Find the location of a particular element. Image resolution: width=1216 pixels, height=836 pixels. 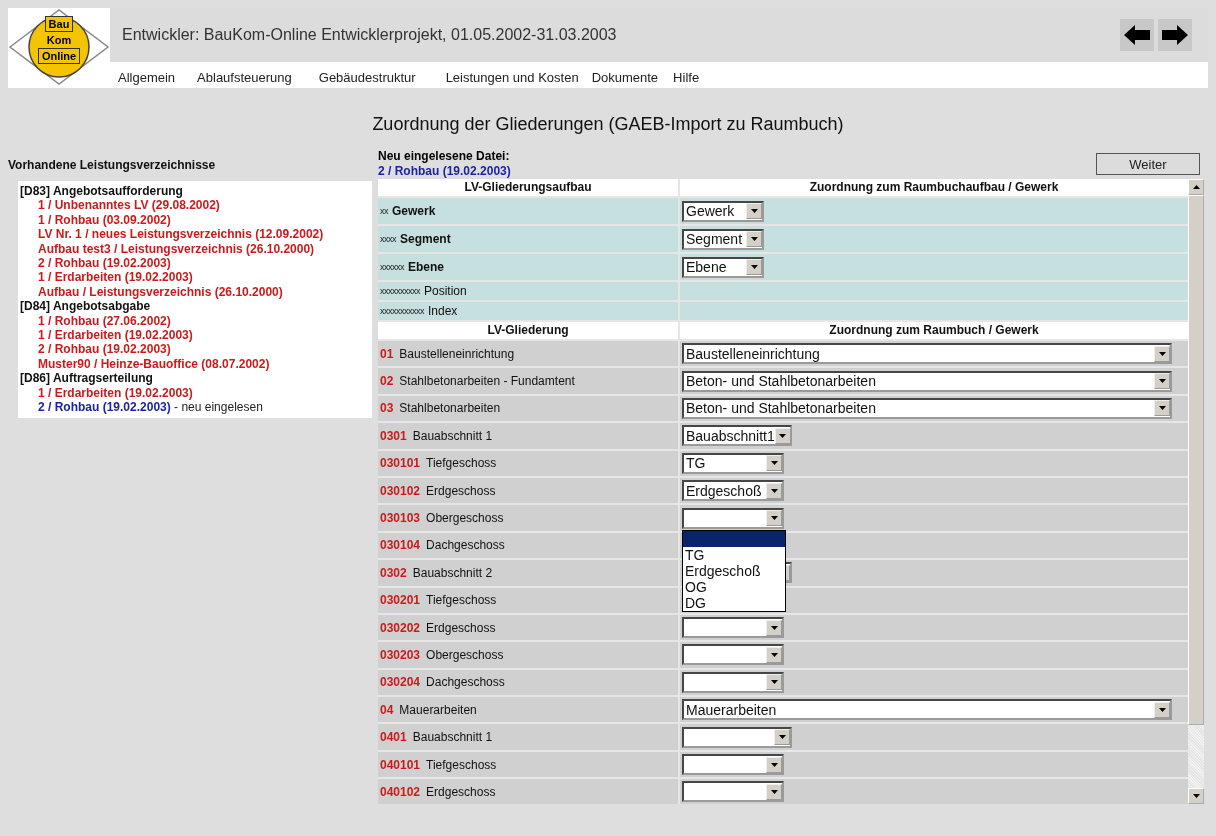

menu-item: Allgemein is located at coordinates (147, 77).